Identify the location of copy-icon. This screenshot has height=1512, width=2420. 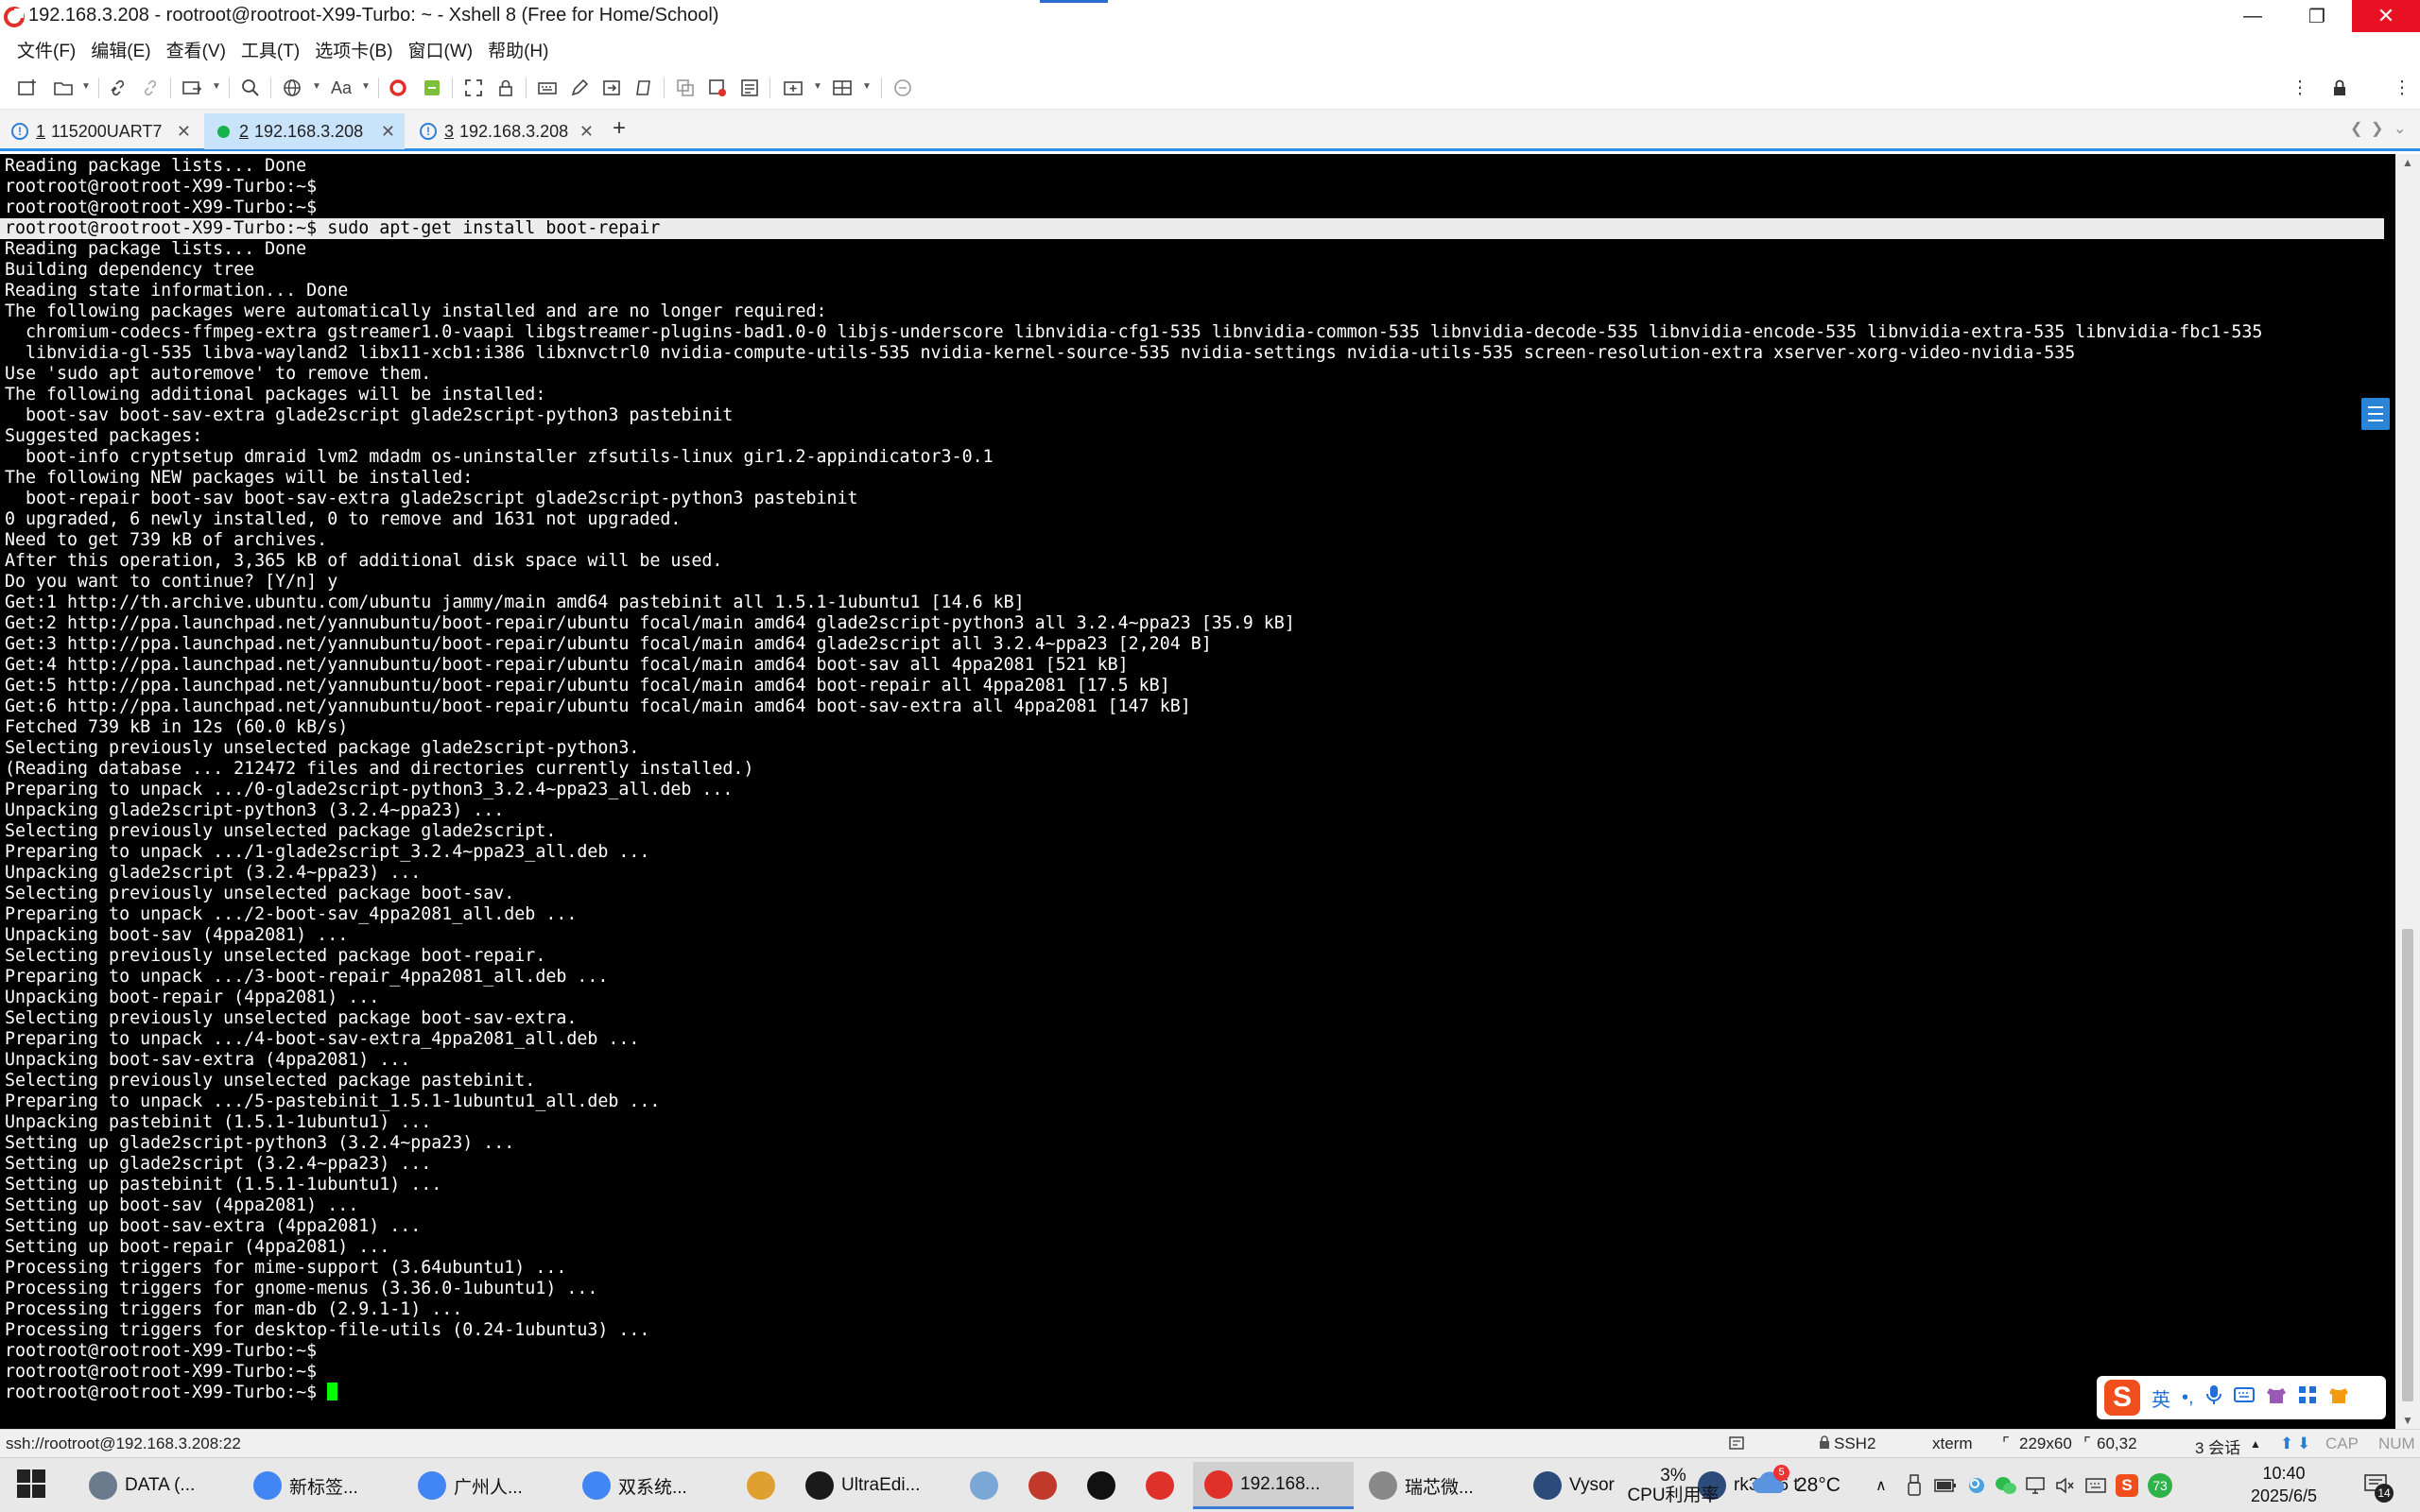
(685, 88).